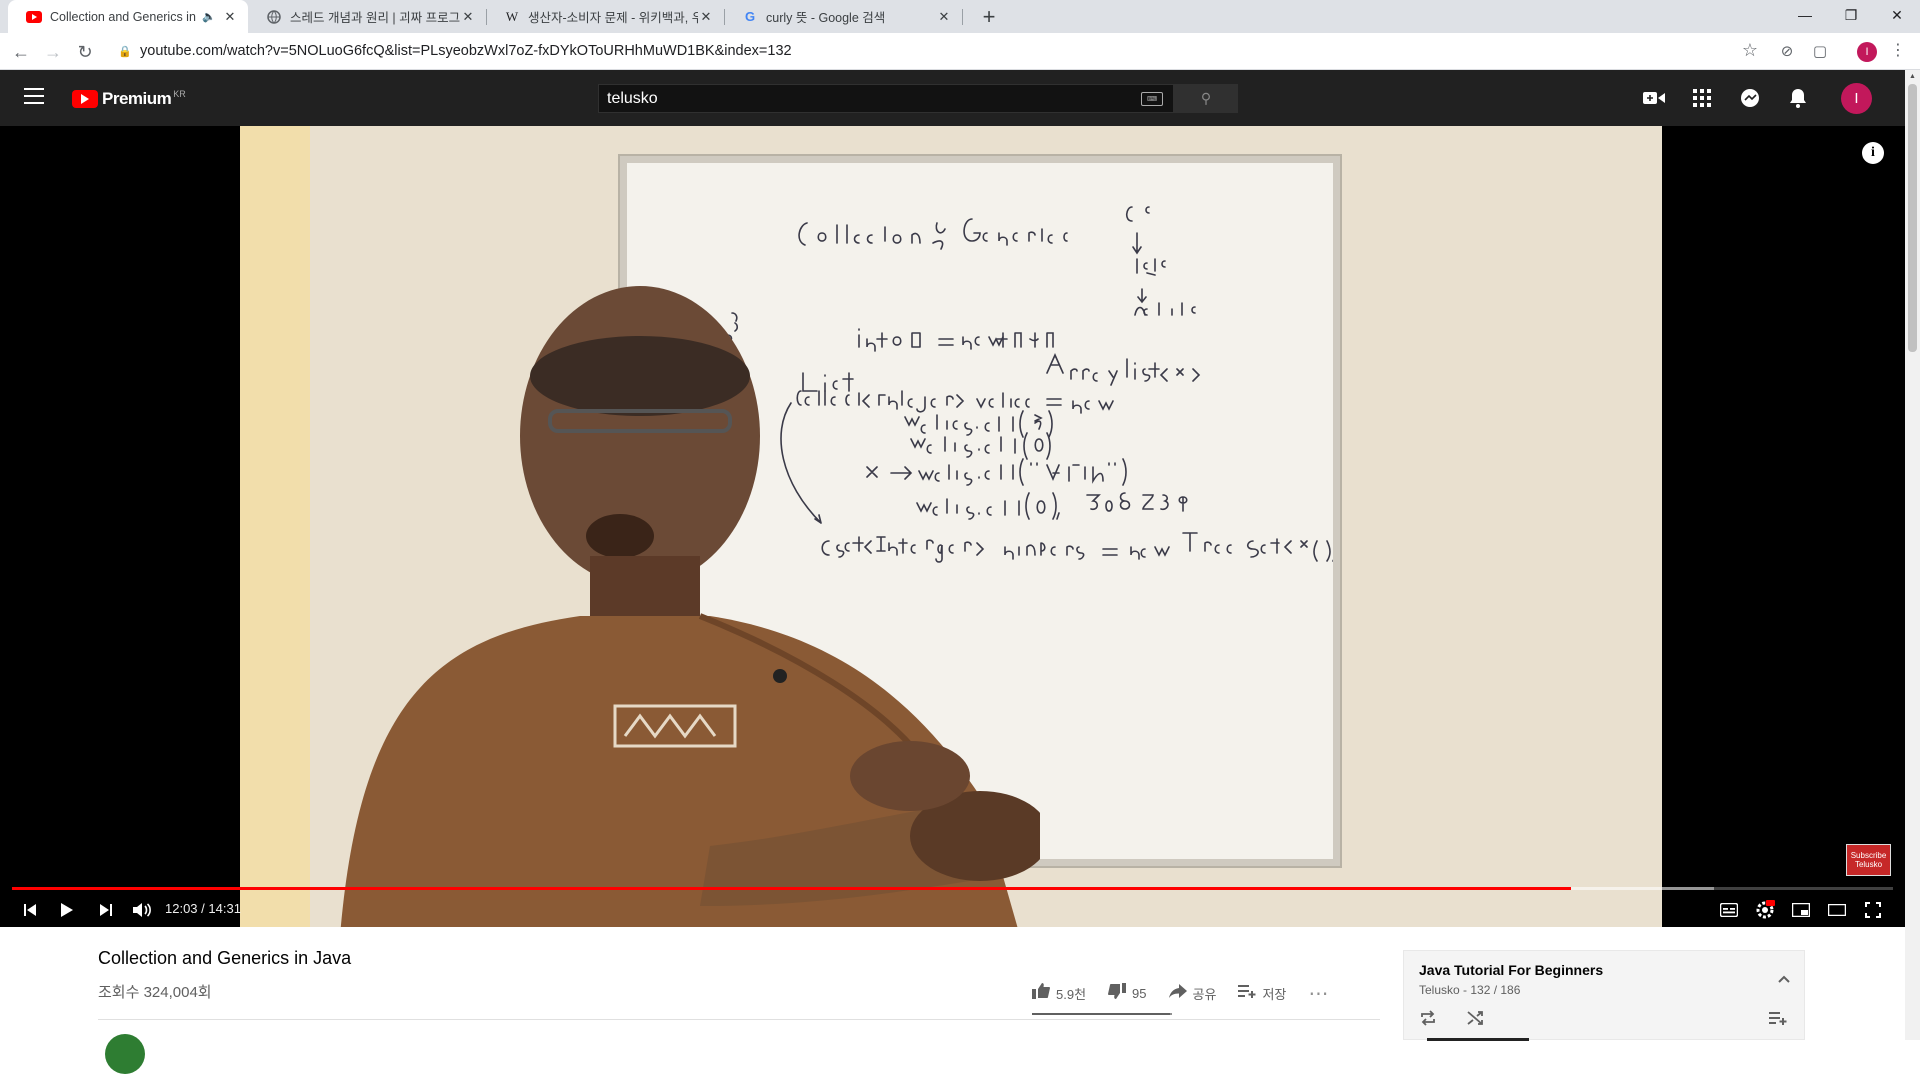 Image resolution: width=1920 pixels, height=1074 pixels. Describe the element at coordinates (179, 94) in the screenshot. I see `region-code: KR` at that location.